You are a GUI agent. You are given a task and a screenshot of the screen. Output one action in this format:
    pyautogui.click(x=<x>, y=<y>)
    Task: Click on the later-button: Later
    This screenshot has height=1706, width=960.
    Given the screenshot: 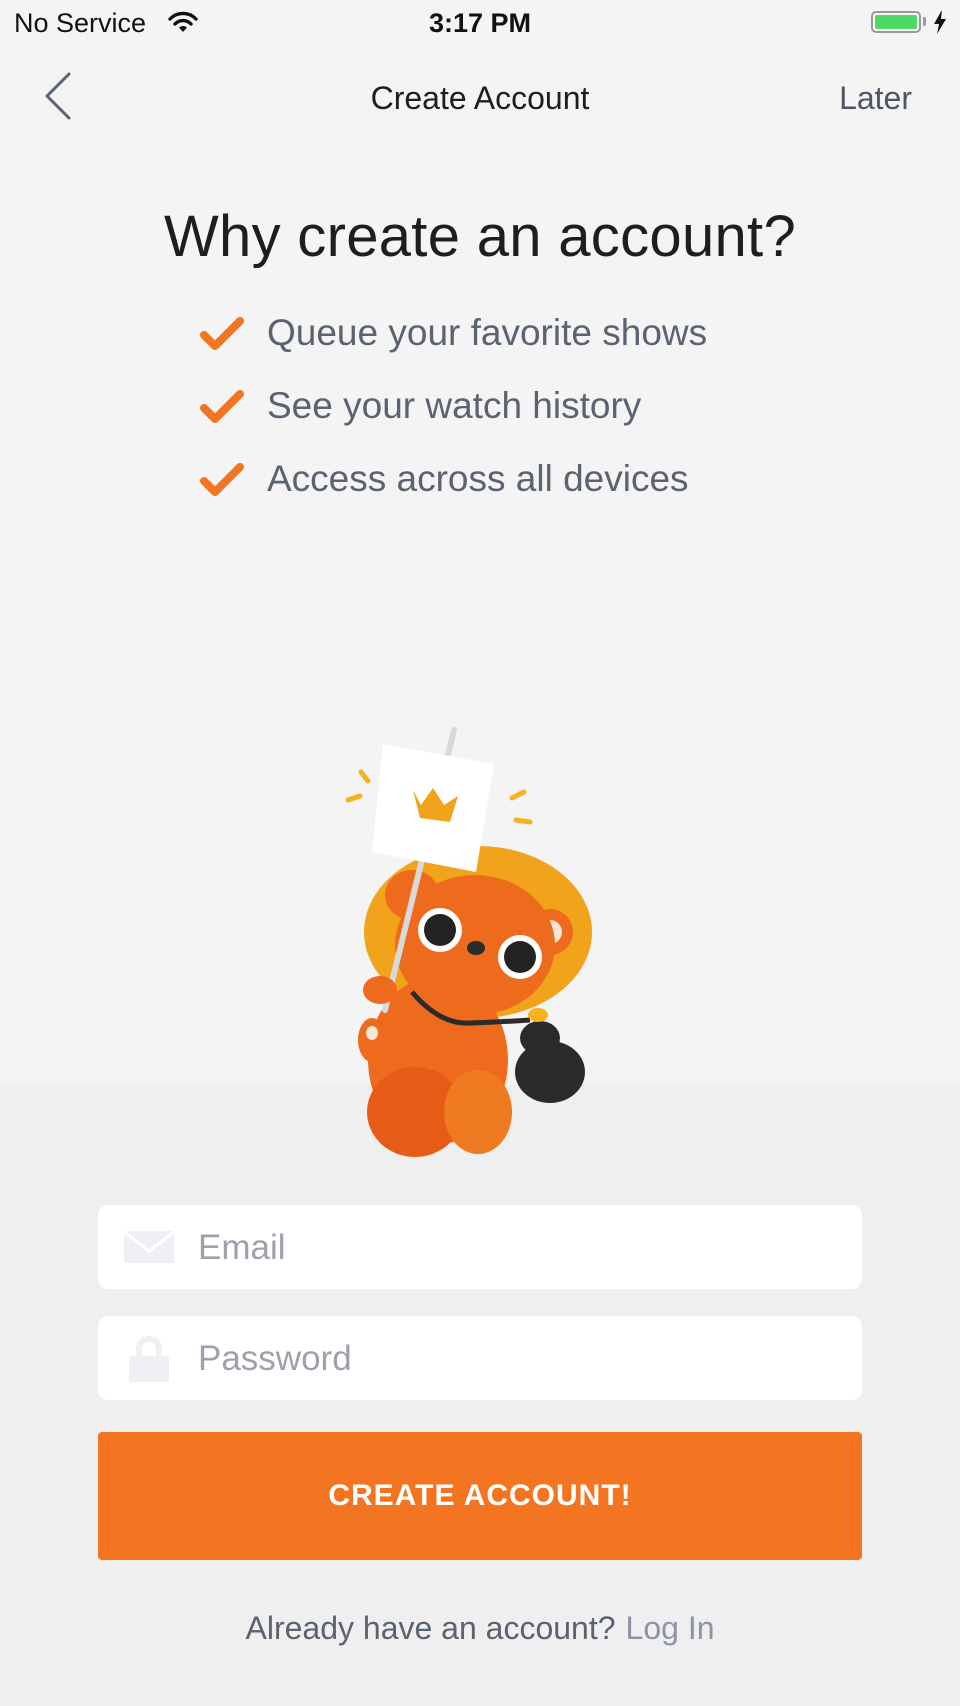 What is the action you would take?
    pyautogui.click(x=875, y=98)
    